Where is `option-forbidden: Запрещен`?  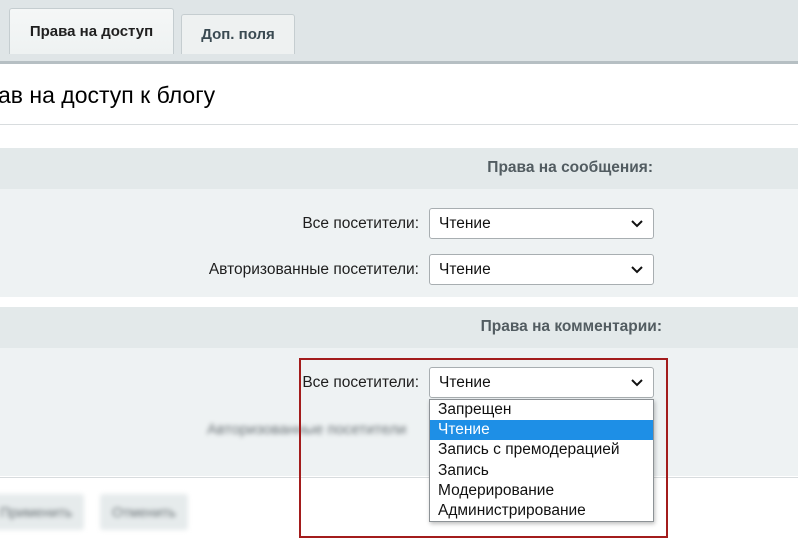 option-forbidden: Запрещен is located at coordinates (541, 410).